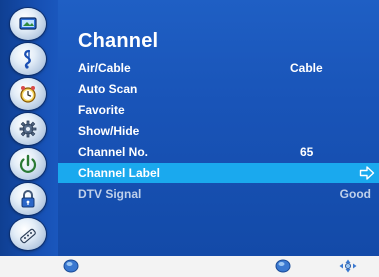  What do you see at coordinates (28, 234) in the screenshot?
I see `channel-icon` at bounding box center [28, 234].